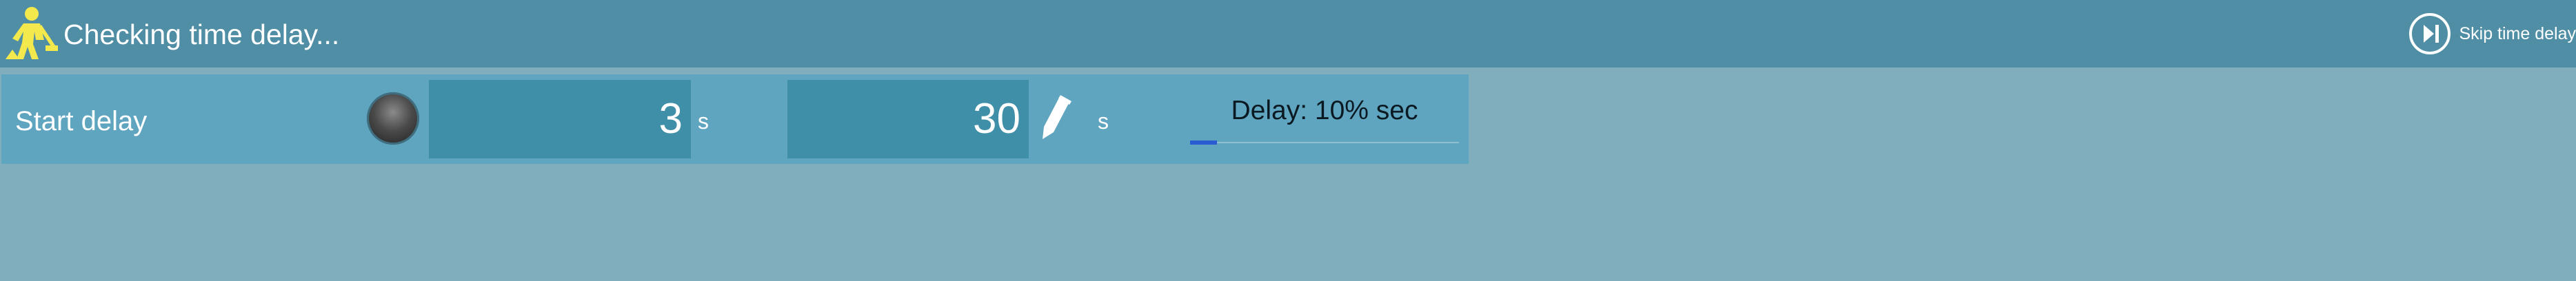 This screenshot has height=281, width=2576. Describe the element at coordinates (2430, 33) in the screenshot. I see `skip-forward-circle-icon` at that location.